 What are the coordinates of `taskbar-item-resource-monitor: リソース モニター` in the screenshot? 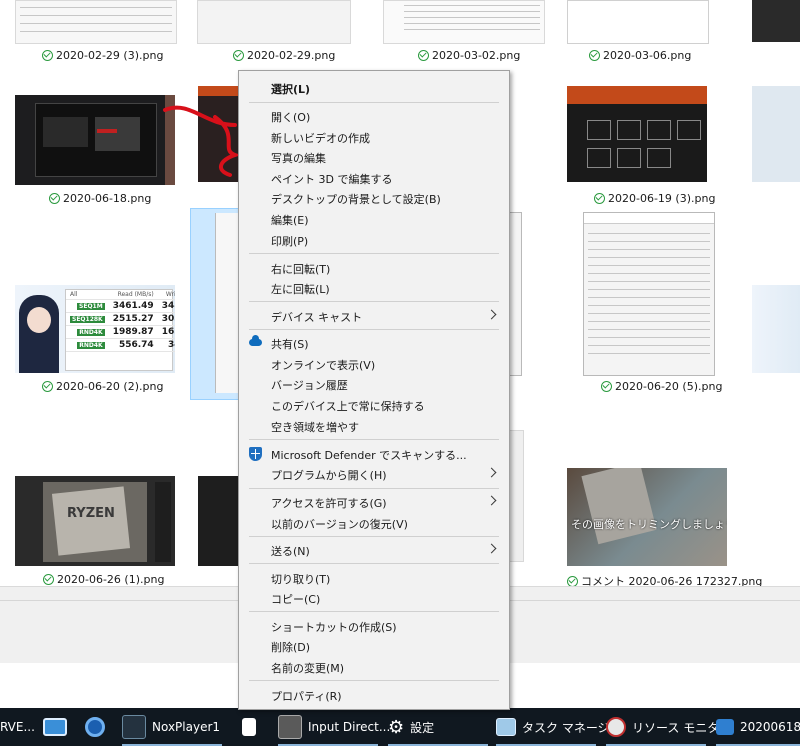 It's located at (668, 727).